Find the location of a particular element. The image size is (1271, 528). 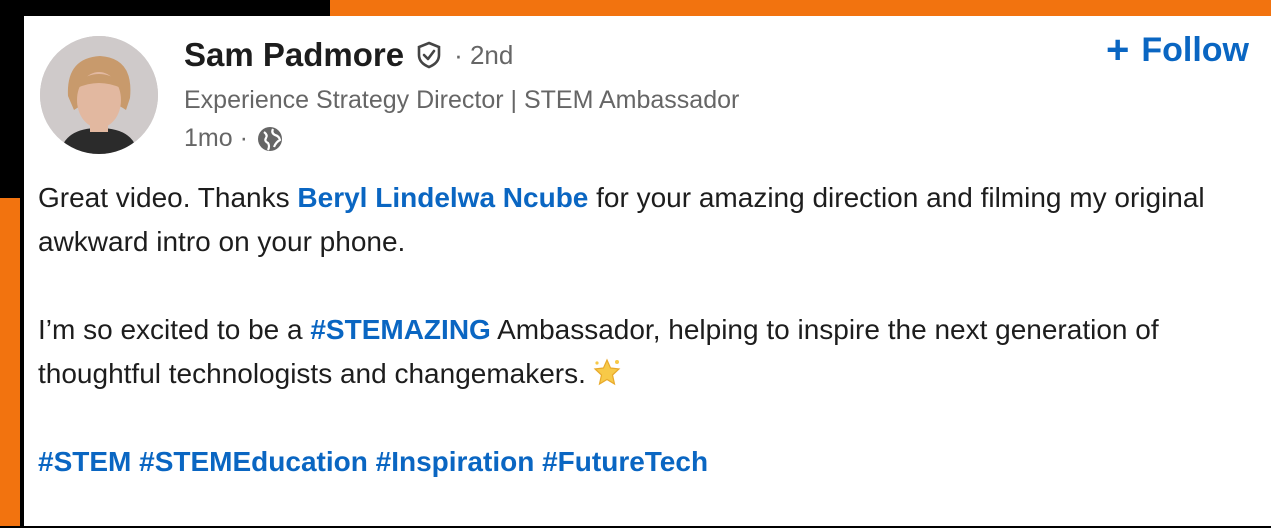

hashtag-stem: #STEM is located at coordinates (84, 461).